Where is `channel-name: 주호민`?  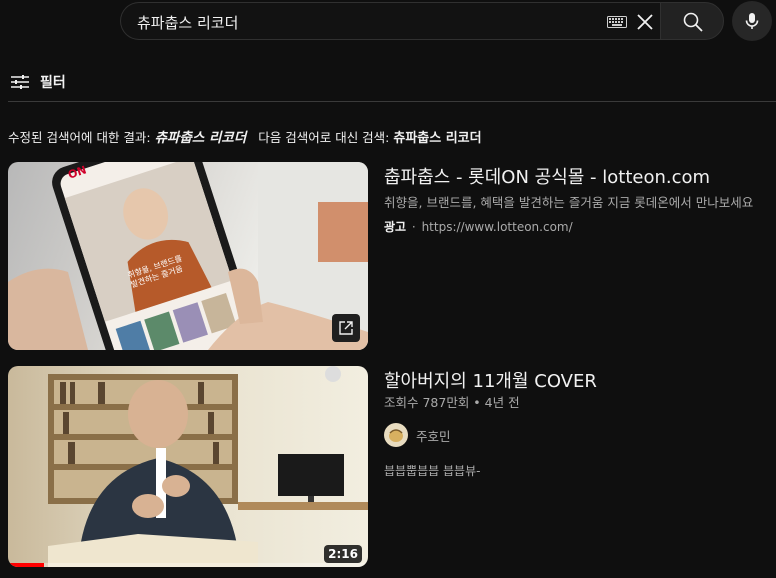 channel-name: 주호민 is located at coordinates (433, 435).